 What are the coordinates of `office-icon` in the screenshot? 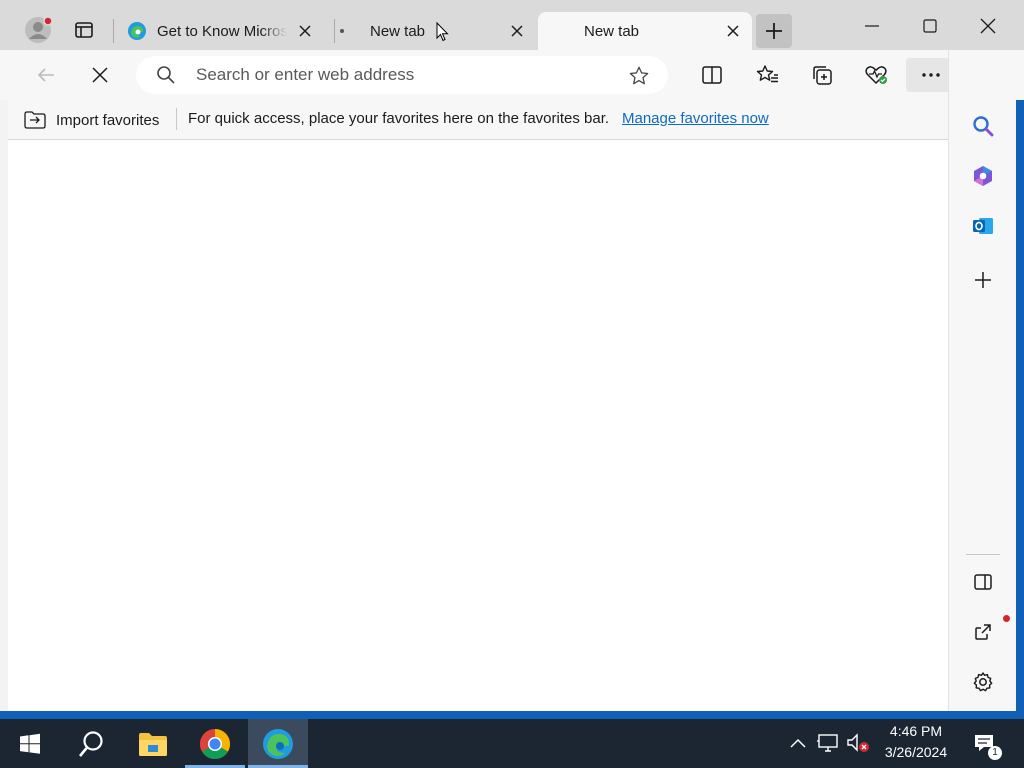 It's located at (983, 176).